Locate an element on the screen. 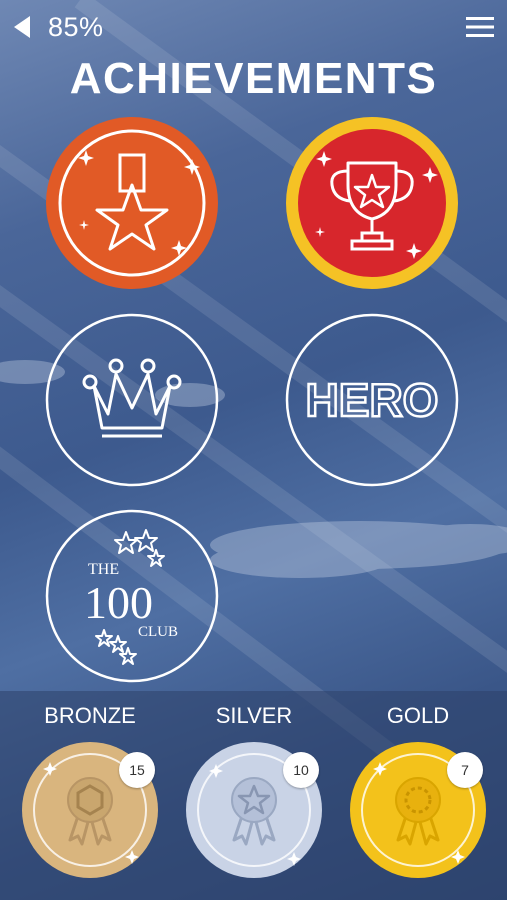 The height and width of the screenshot is (900, 507). bronze-count-badge: 15 is located at coordinates (137, 770).